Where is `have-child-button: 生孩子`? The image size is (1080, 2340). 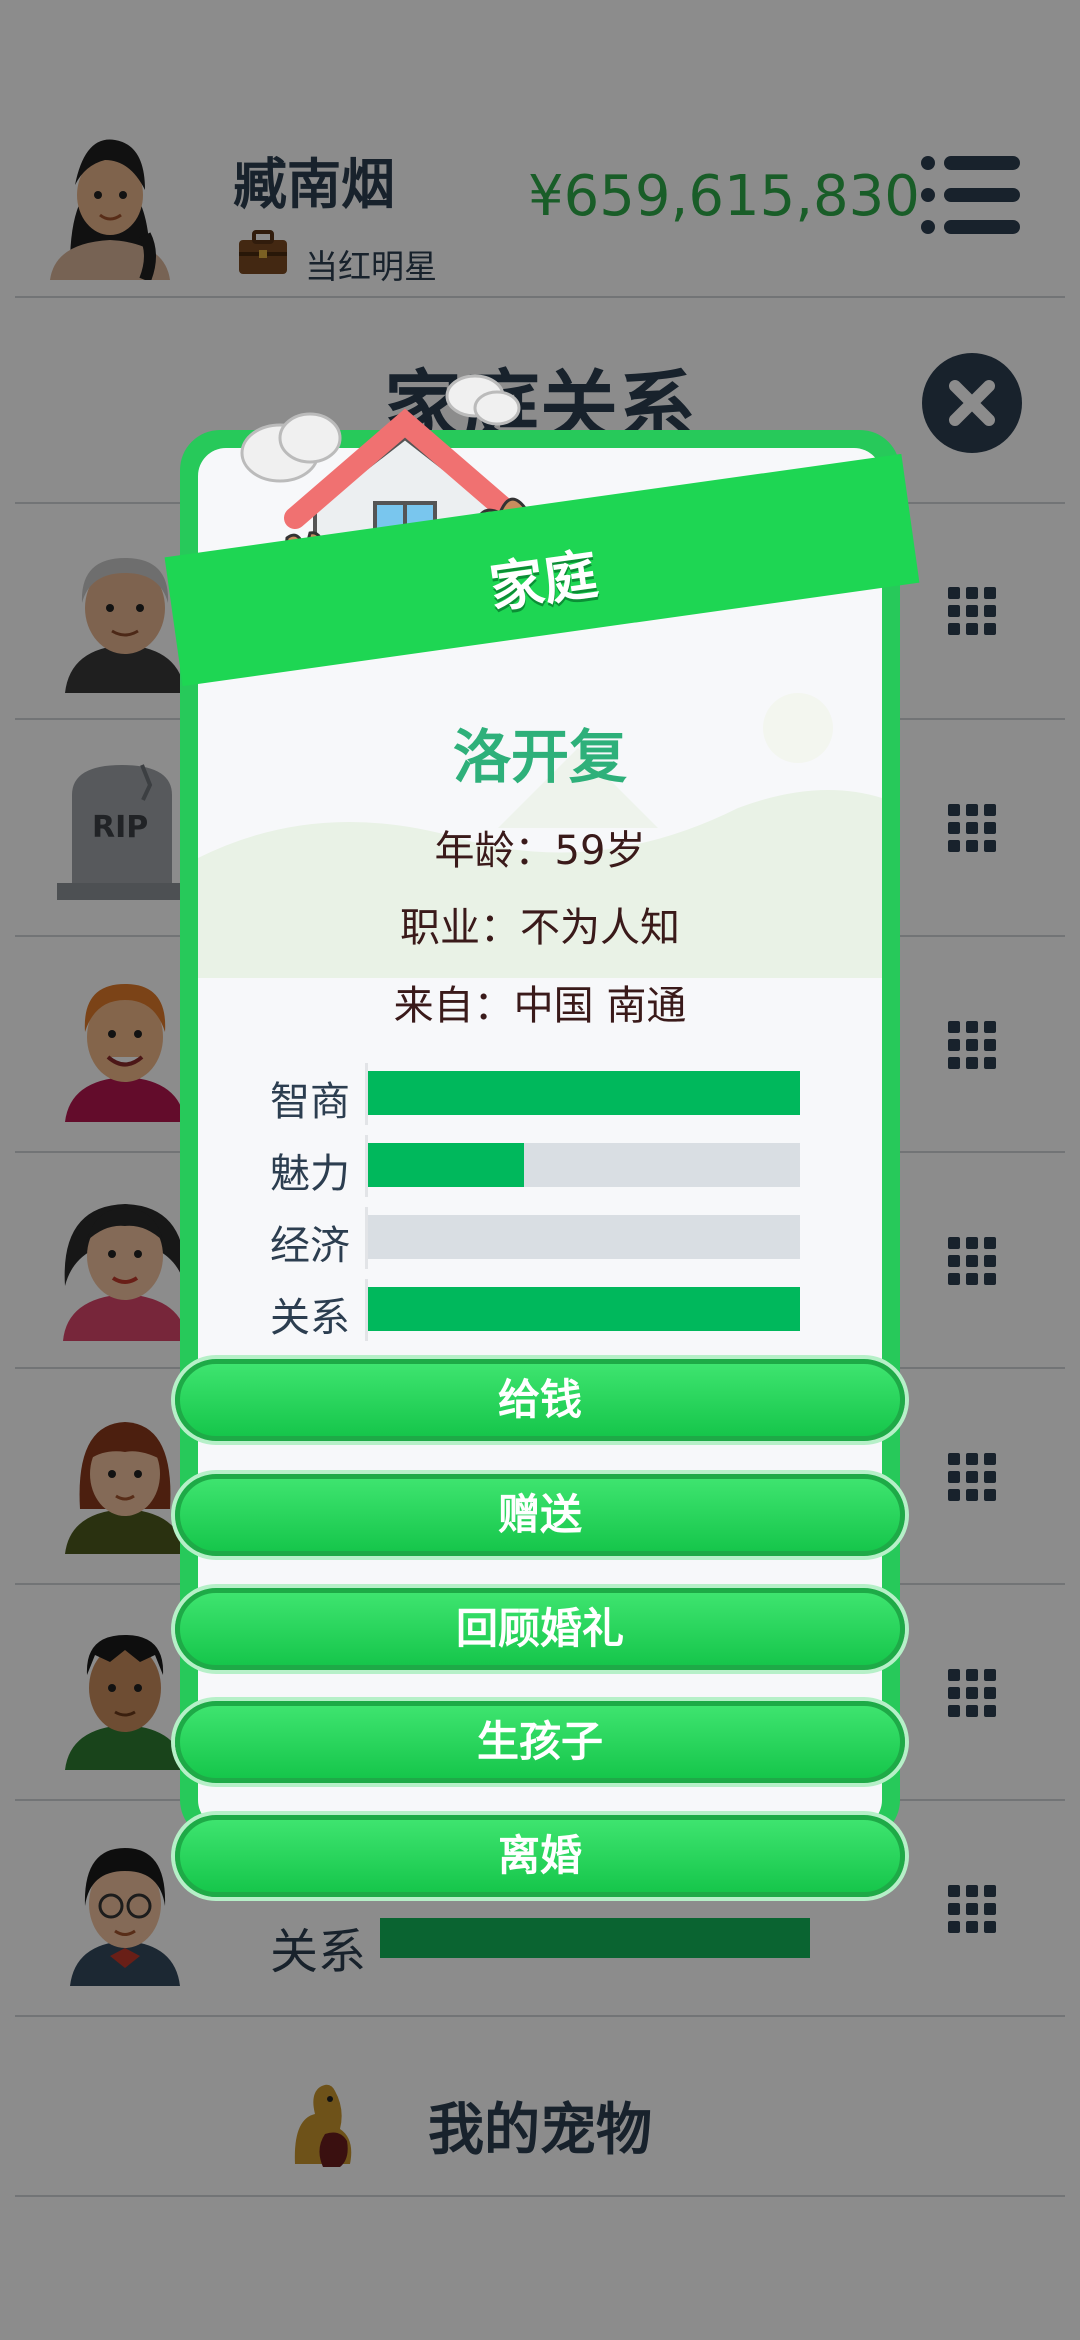
have-child-button: 生孩子 is located at coordinates (540, 1742).